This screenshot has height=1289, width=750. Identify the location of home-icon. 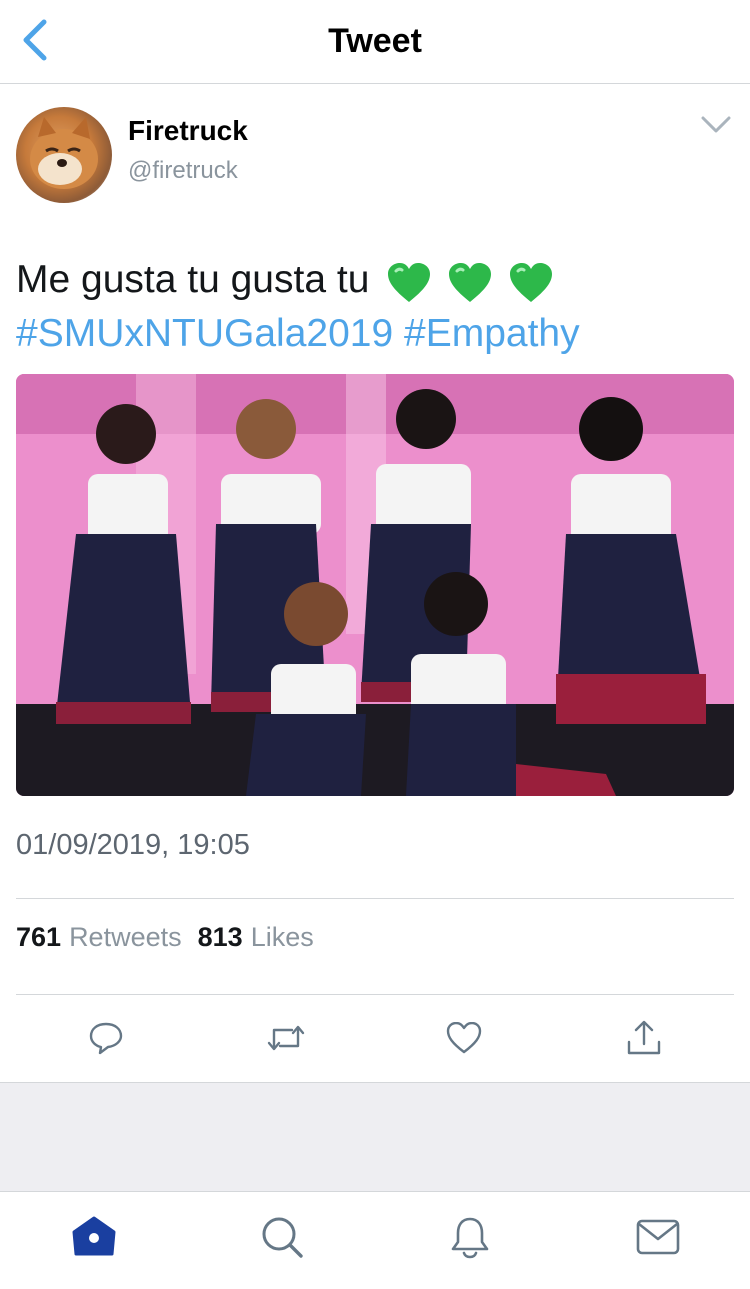
(94, 1236).